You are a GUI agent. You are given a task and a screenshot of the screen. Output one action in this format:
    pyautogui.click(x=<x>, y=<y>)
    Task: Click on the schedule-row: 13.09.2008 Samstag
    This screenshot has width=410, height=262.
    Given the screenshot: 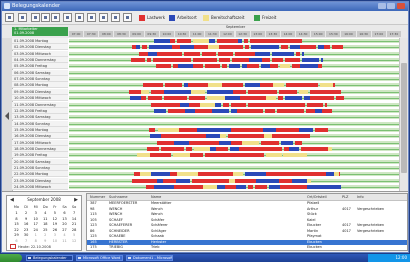 What is the action you would take?
    pyautogui.click(x=207, y=117)
    